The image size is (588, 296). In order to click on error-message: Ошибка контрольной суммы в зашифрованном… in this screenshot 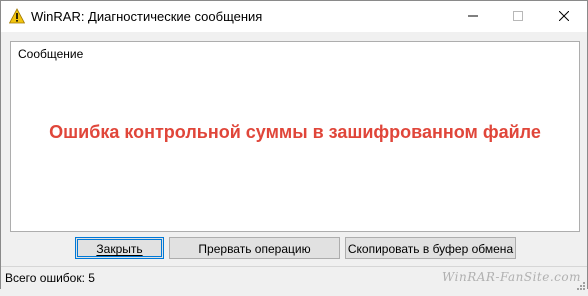, I will do `click(295, 132)`.